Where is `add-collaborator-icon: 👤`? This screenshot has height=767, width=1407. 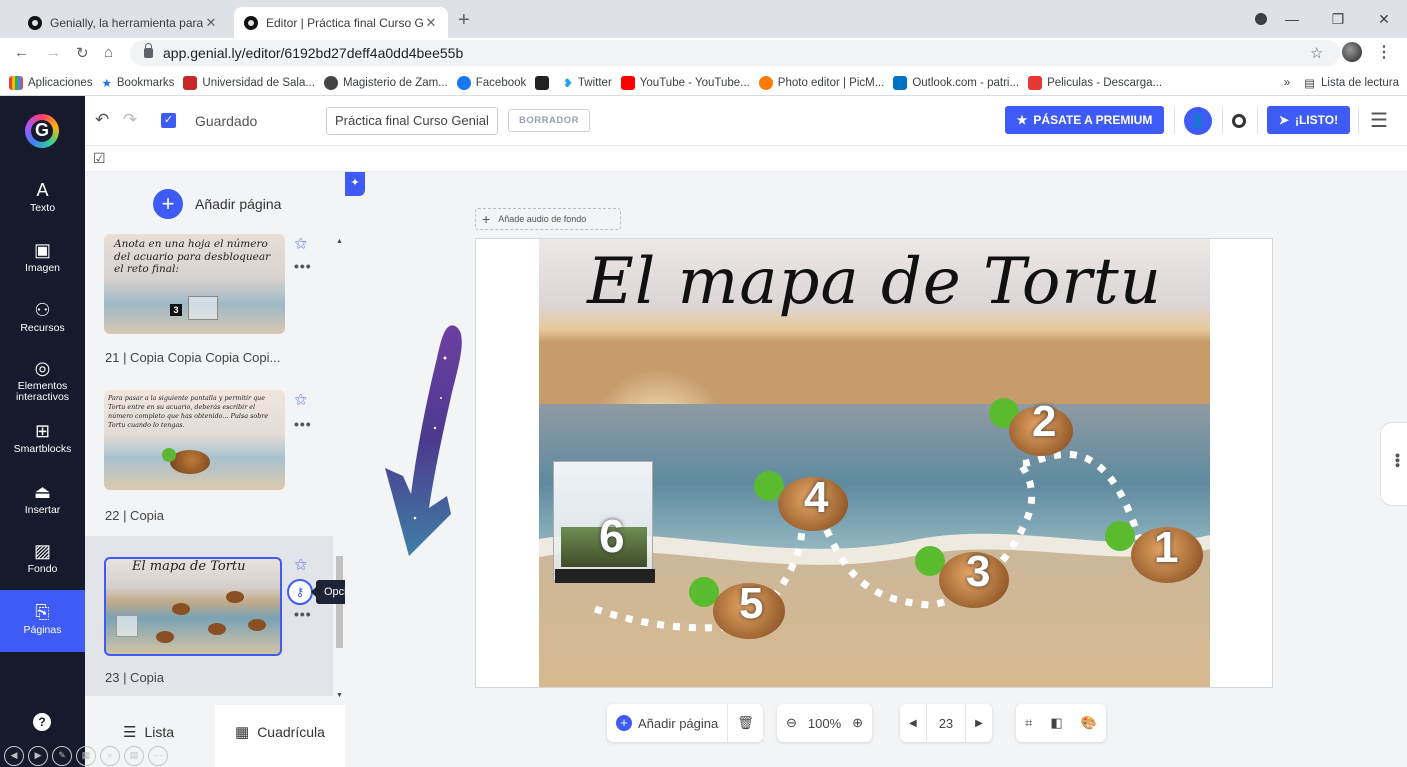
add-collaborator-icon: 👤 is located at coordinates (1198, 121).